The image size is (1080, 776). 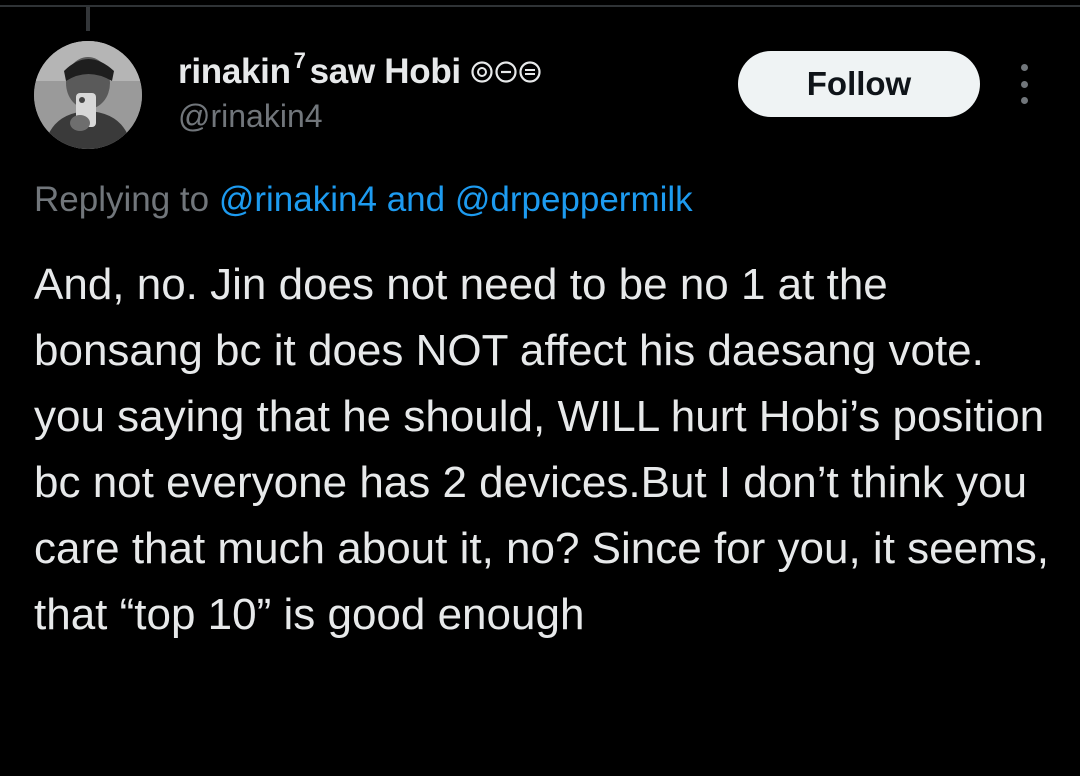 What do you see at coordinates (482, 72) in the screenshot?
I see `purple-circle-emoji` at bounding box center [482, 72].